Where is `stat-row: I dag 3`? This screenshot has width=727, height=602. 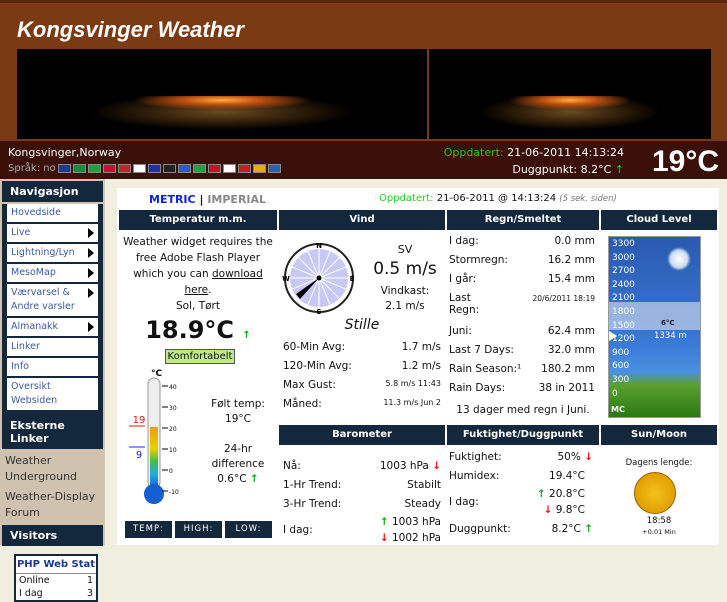 stat-row: I dag 3 is located at coordinates (56, 593).